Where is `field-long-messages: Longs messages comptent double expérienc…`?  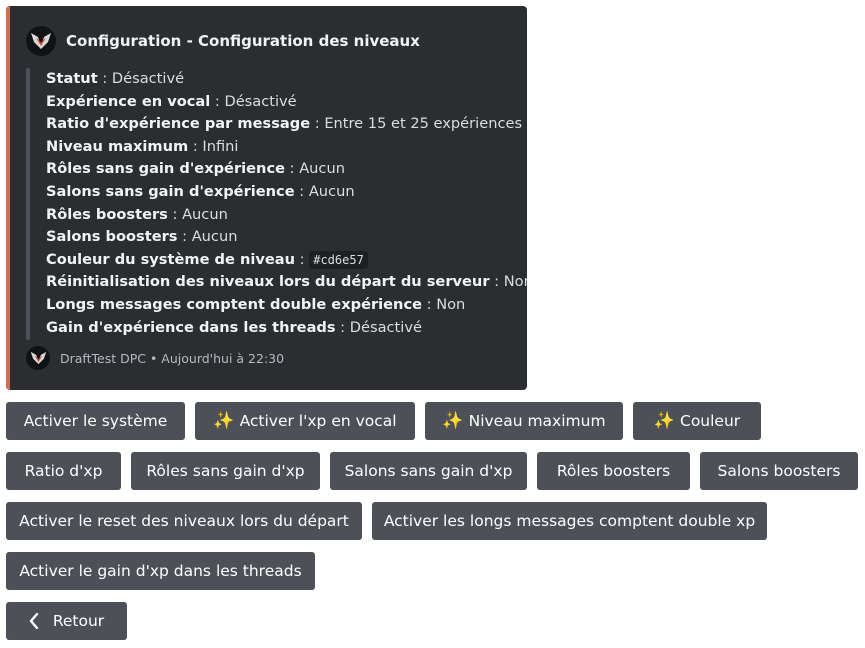
field-long-messages: Longs messages comptent double expérienc… is located at coordinates (256, 304).